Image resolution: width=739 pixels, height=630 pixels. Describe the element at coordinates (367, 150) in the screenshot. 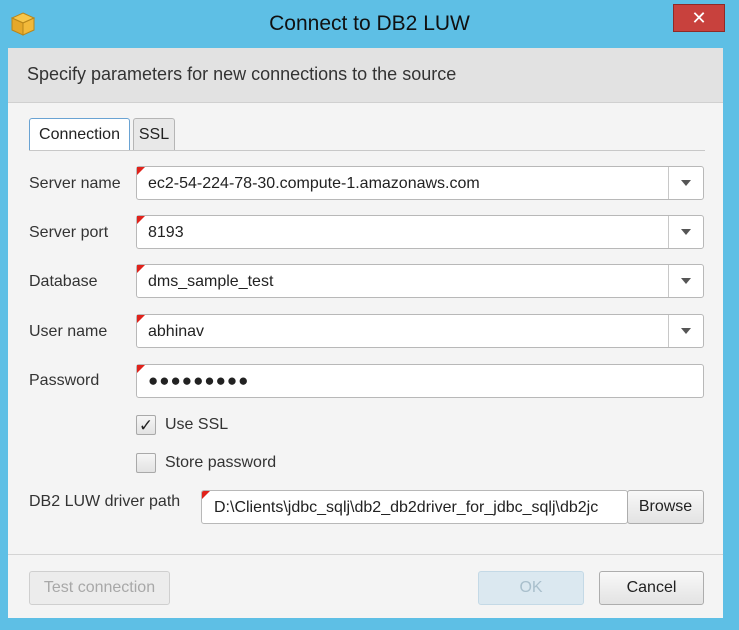

I see `tab-divider` at that location.